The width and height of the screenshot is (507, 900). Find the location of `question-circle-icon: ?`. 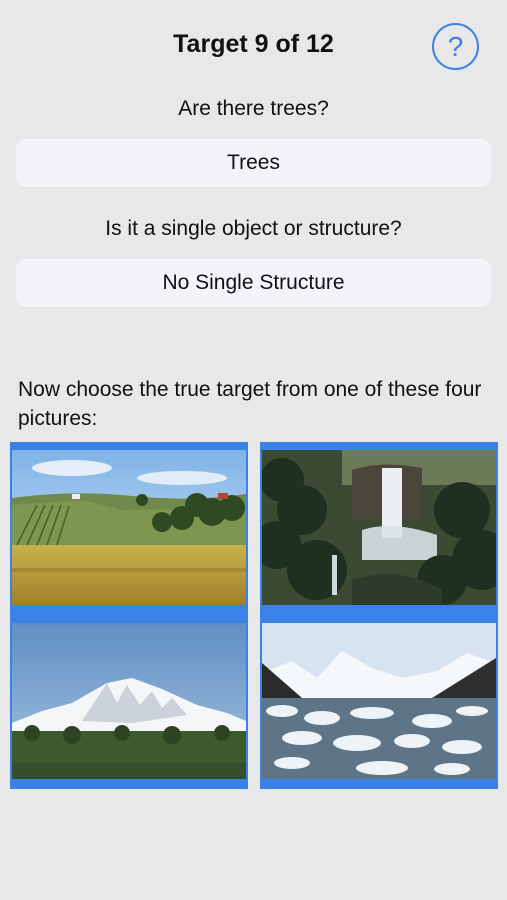

question-circle-icon: ? is located at coordinates (455, 46).